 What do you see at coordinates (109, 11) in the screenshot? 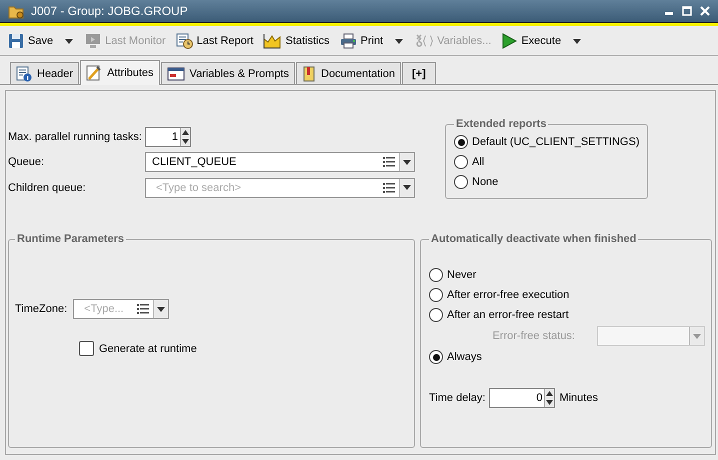
I see `window-title: J007 - Group: JOBG.GROUP` at bounding box center [109, 11].